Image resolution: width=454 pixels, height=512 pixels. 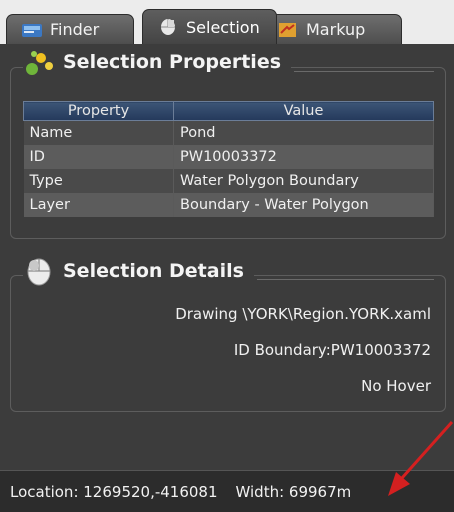 I want to click on location-readout: Location: 1269520,-416081, so click(x=114, y=491).